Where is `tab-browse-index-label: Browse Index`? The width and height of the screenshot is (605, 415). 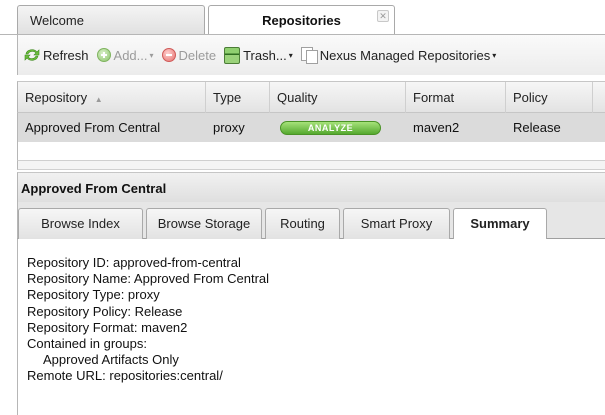 tab-browse-index-label: Browse Index is located at coordinates (80, 223).